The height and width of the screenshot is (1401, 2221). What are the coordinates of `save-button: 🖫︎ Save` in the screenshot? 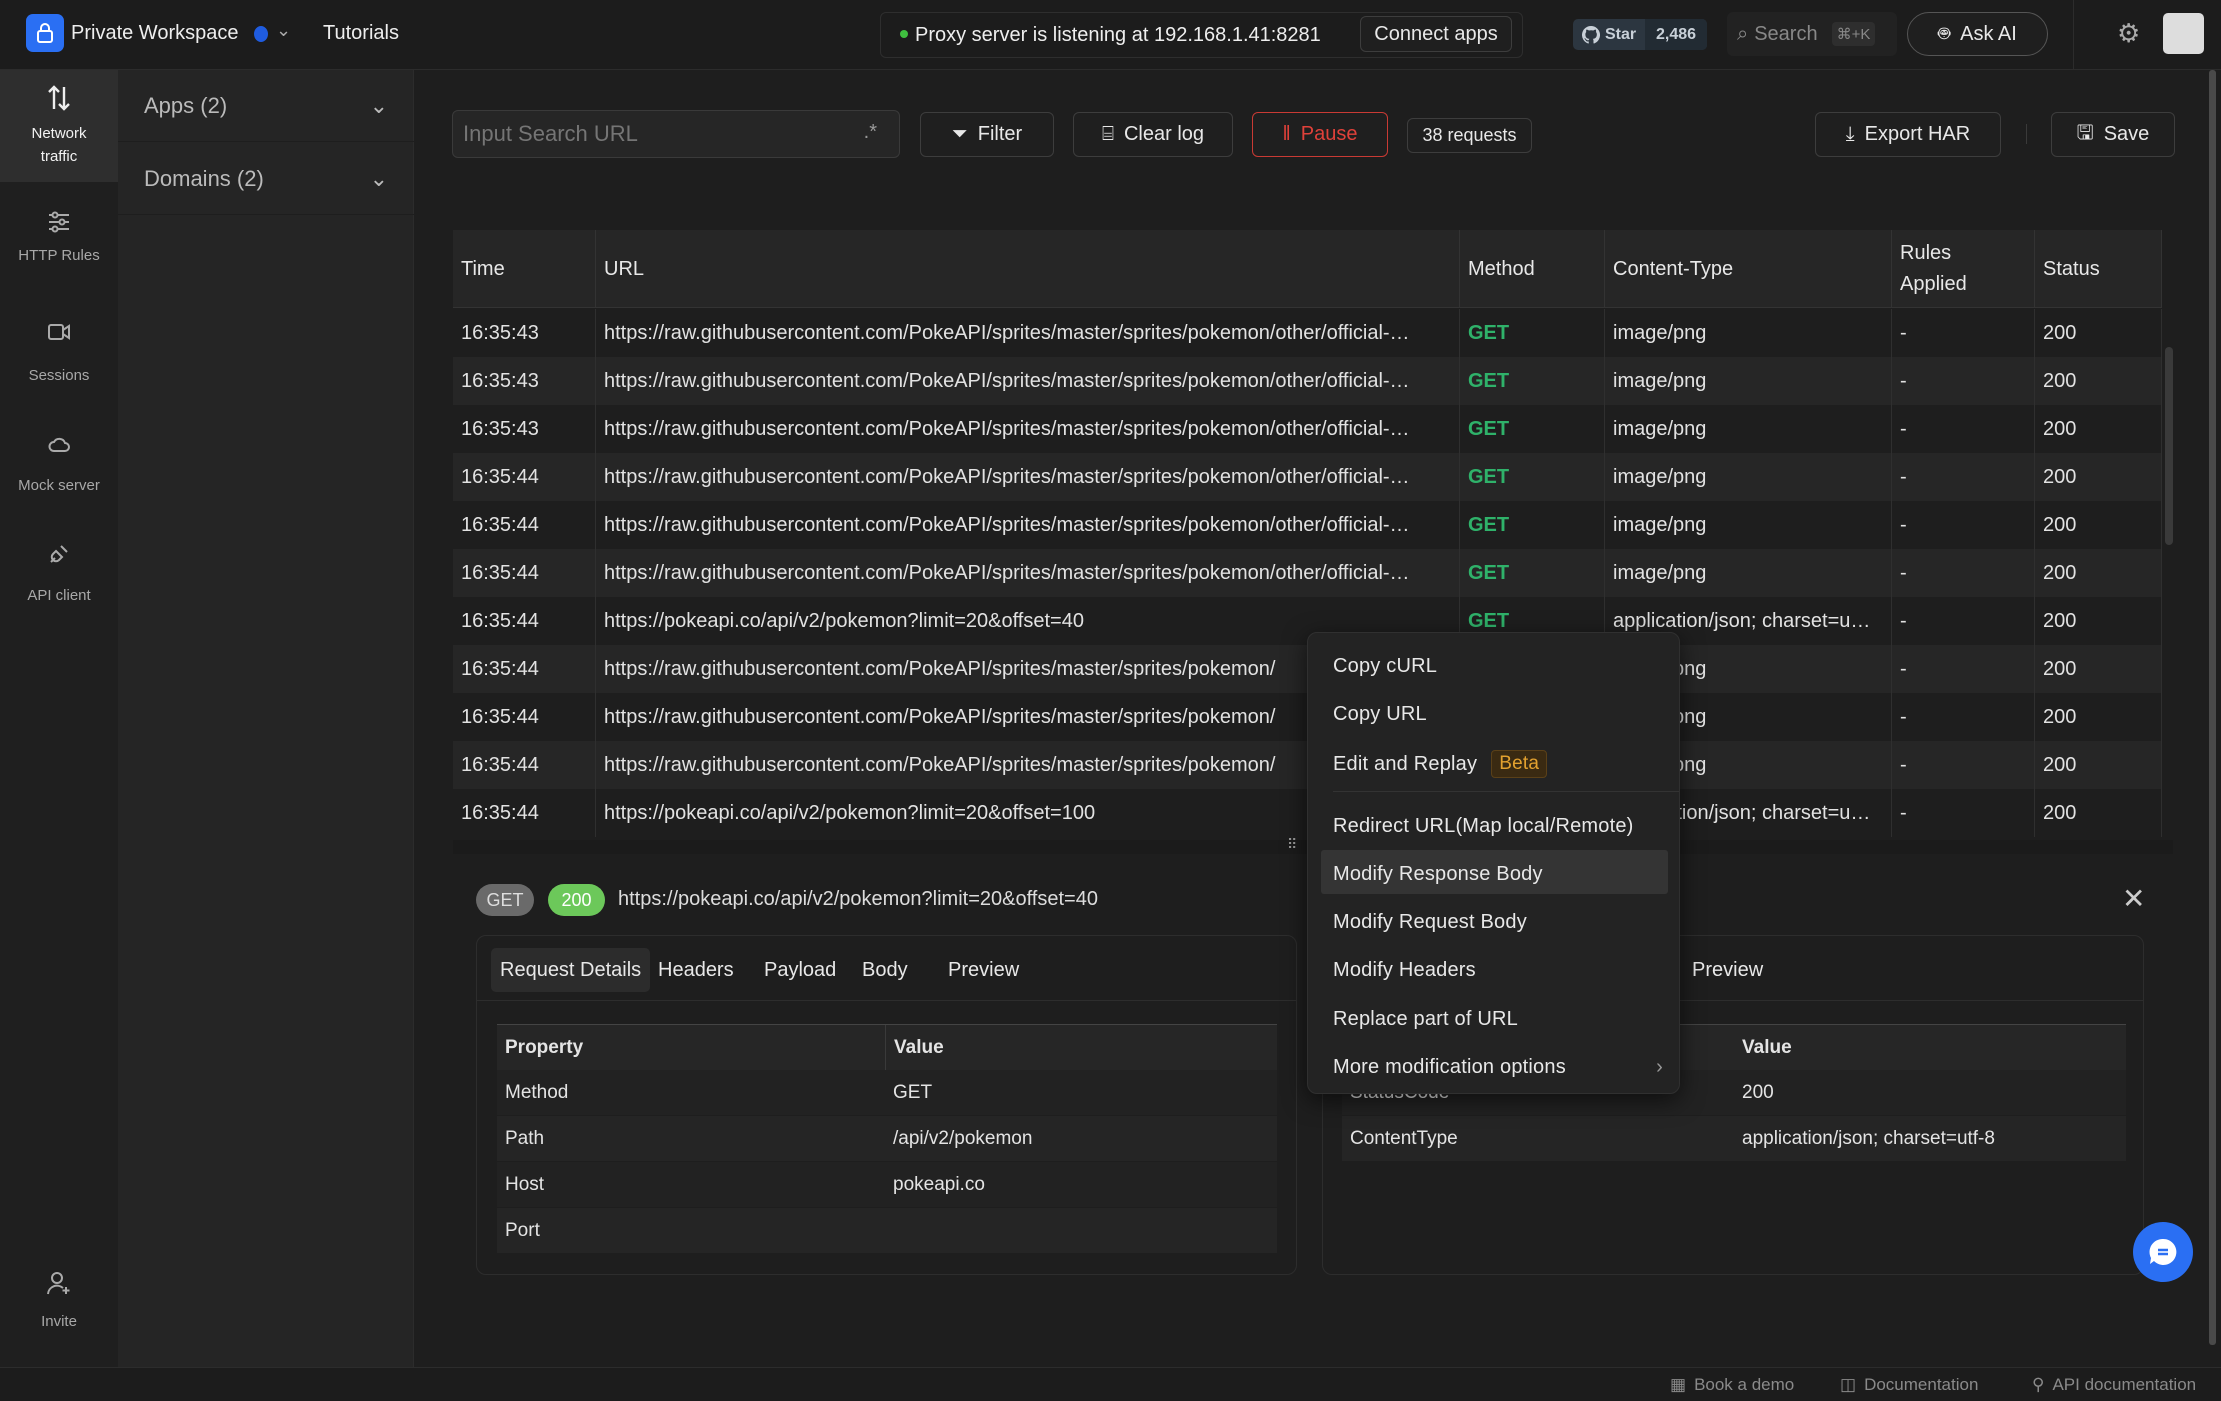 It's located at (2113, 134).